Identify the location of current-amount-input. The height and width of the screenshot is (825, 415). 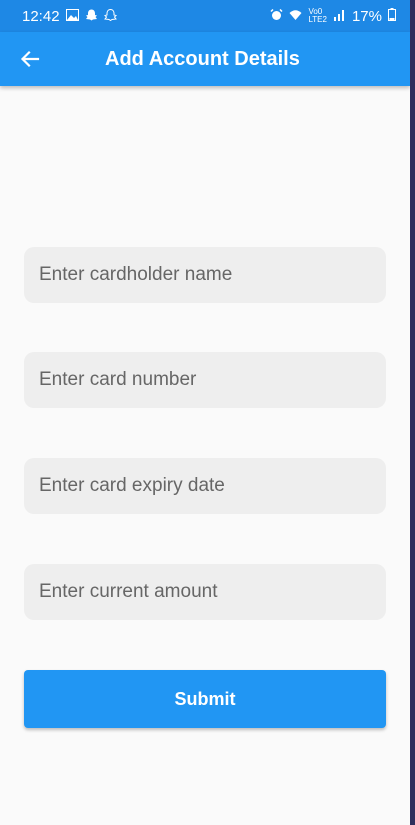
(205, 592).